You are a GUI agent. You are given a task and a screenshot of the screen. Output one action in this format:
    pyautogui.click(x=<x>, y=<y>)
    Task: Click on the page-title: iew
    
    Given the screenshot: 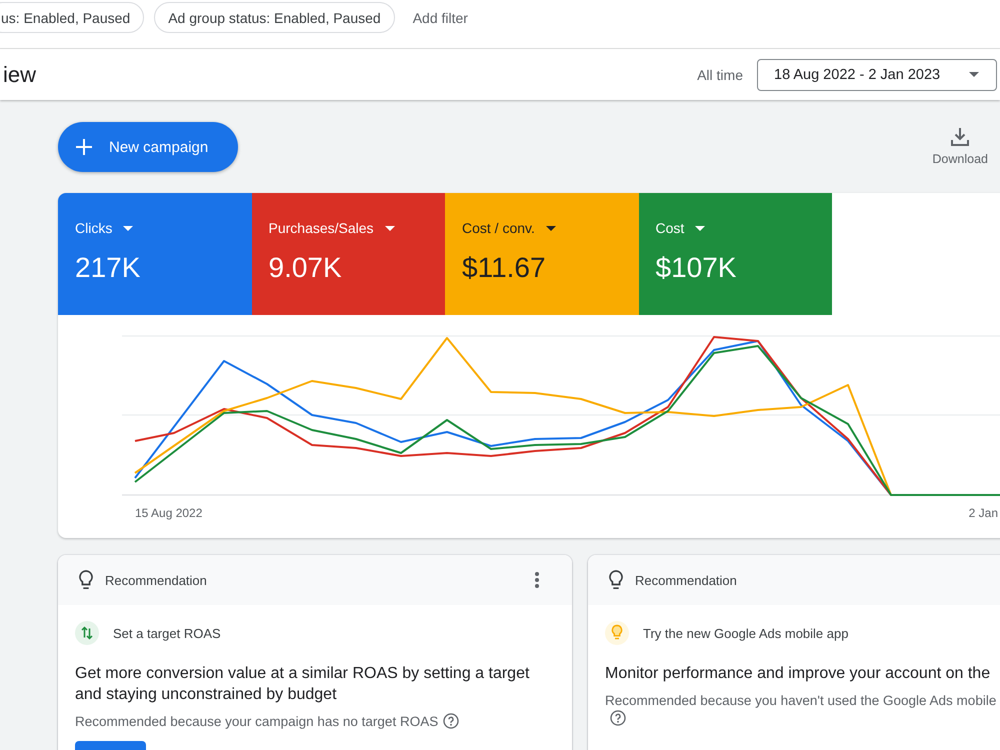 What is the action you would take?
    pyautogui.click(x=19, y=75)
    